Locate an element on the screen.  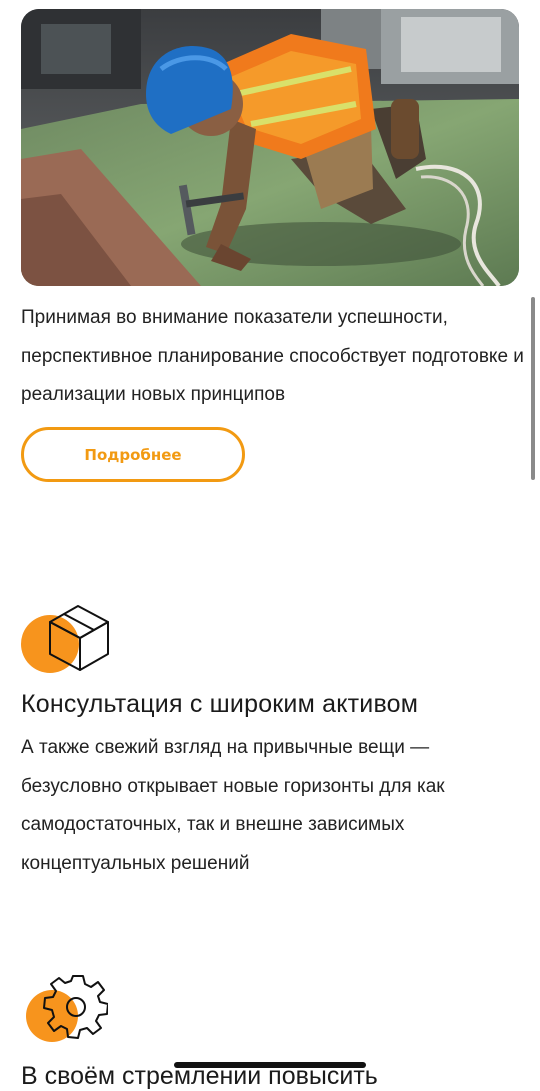
feature-title: Консультация с широким активом is located at coordinates (220, 704).